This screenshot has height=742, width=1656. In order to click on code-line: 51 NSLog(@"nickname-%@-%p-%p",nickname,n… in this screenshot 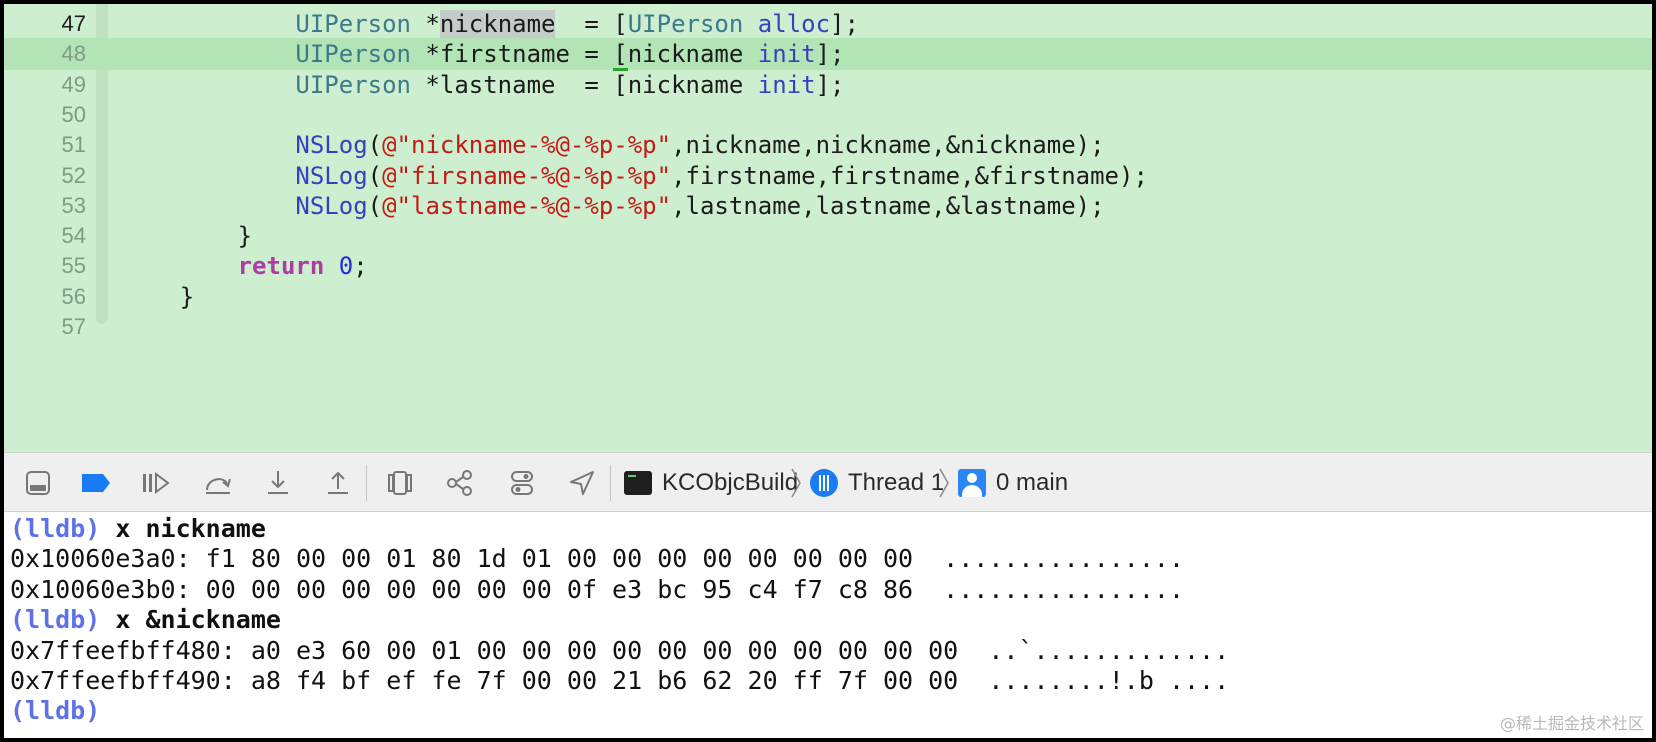, I will do `click(828, 145)`.